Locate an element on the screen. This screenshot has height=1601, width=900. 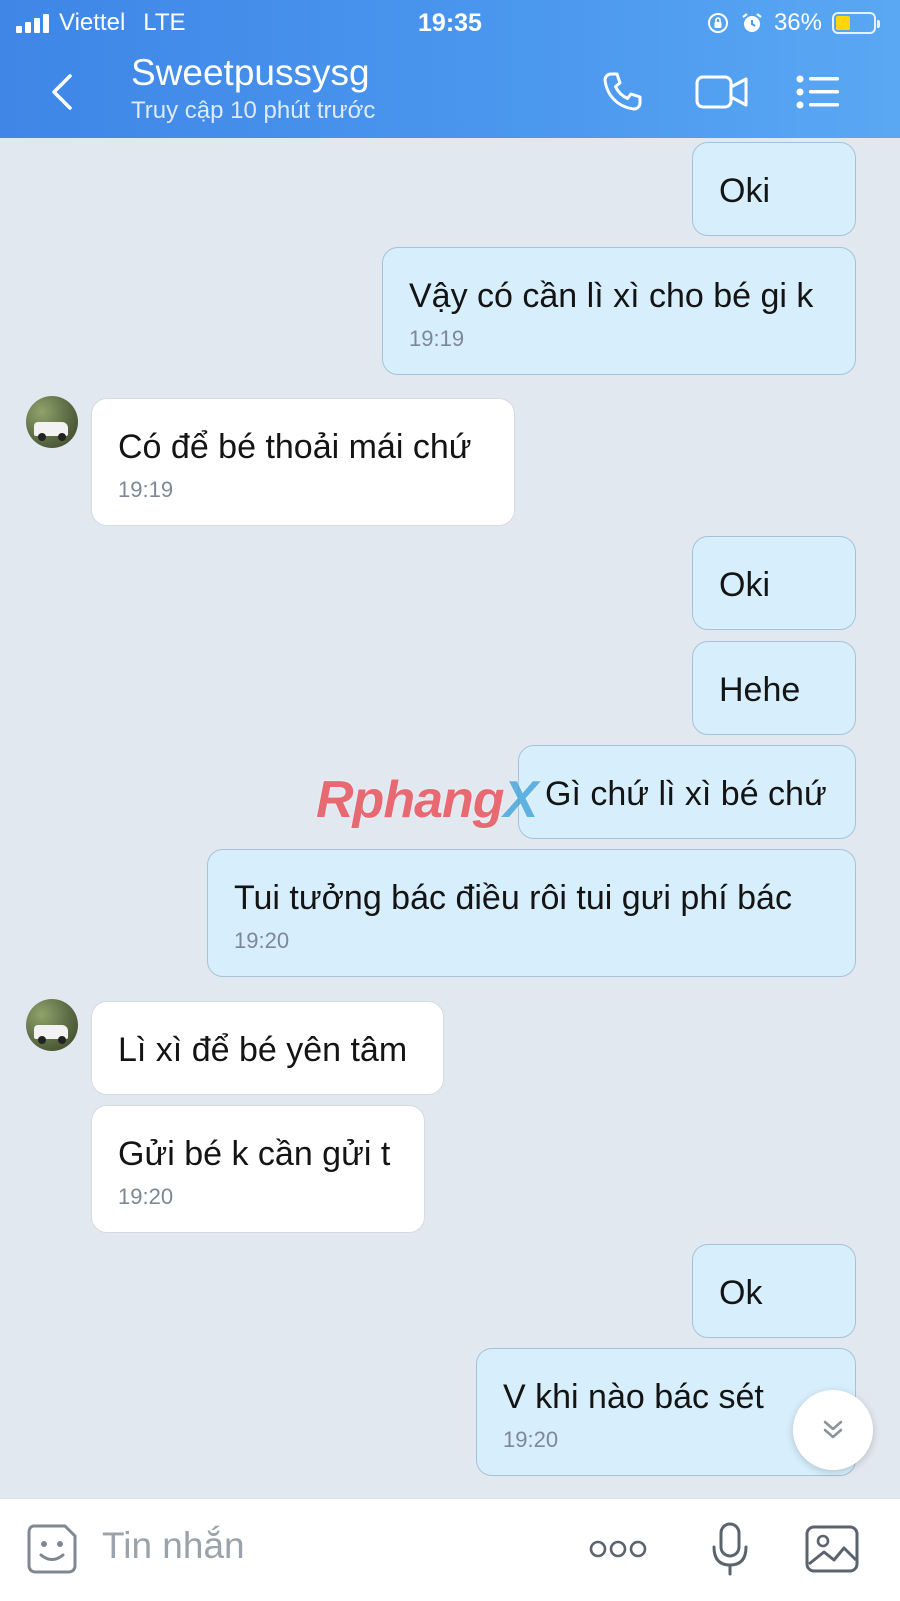
image-gallery-icon is located at coordinates (832, 1549).